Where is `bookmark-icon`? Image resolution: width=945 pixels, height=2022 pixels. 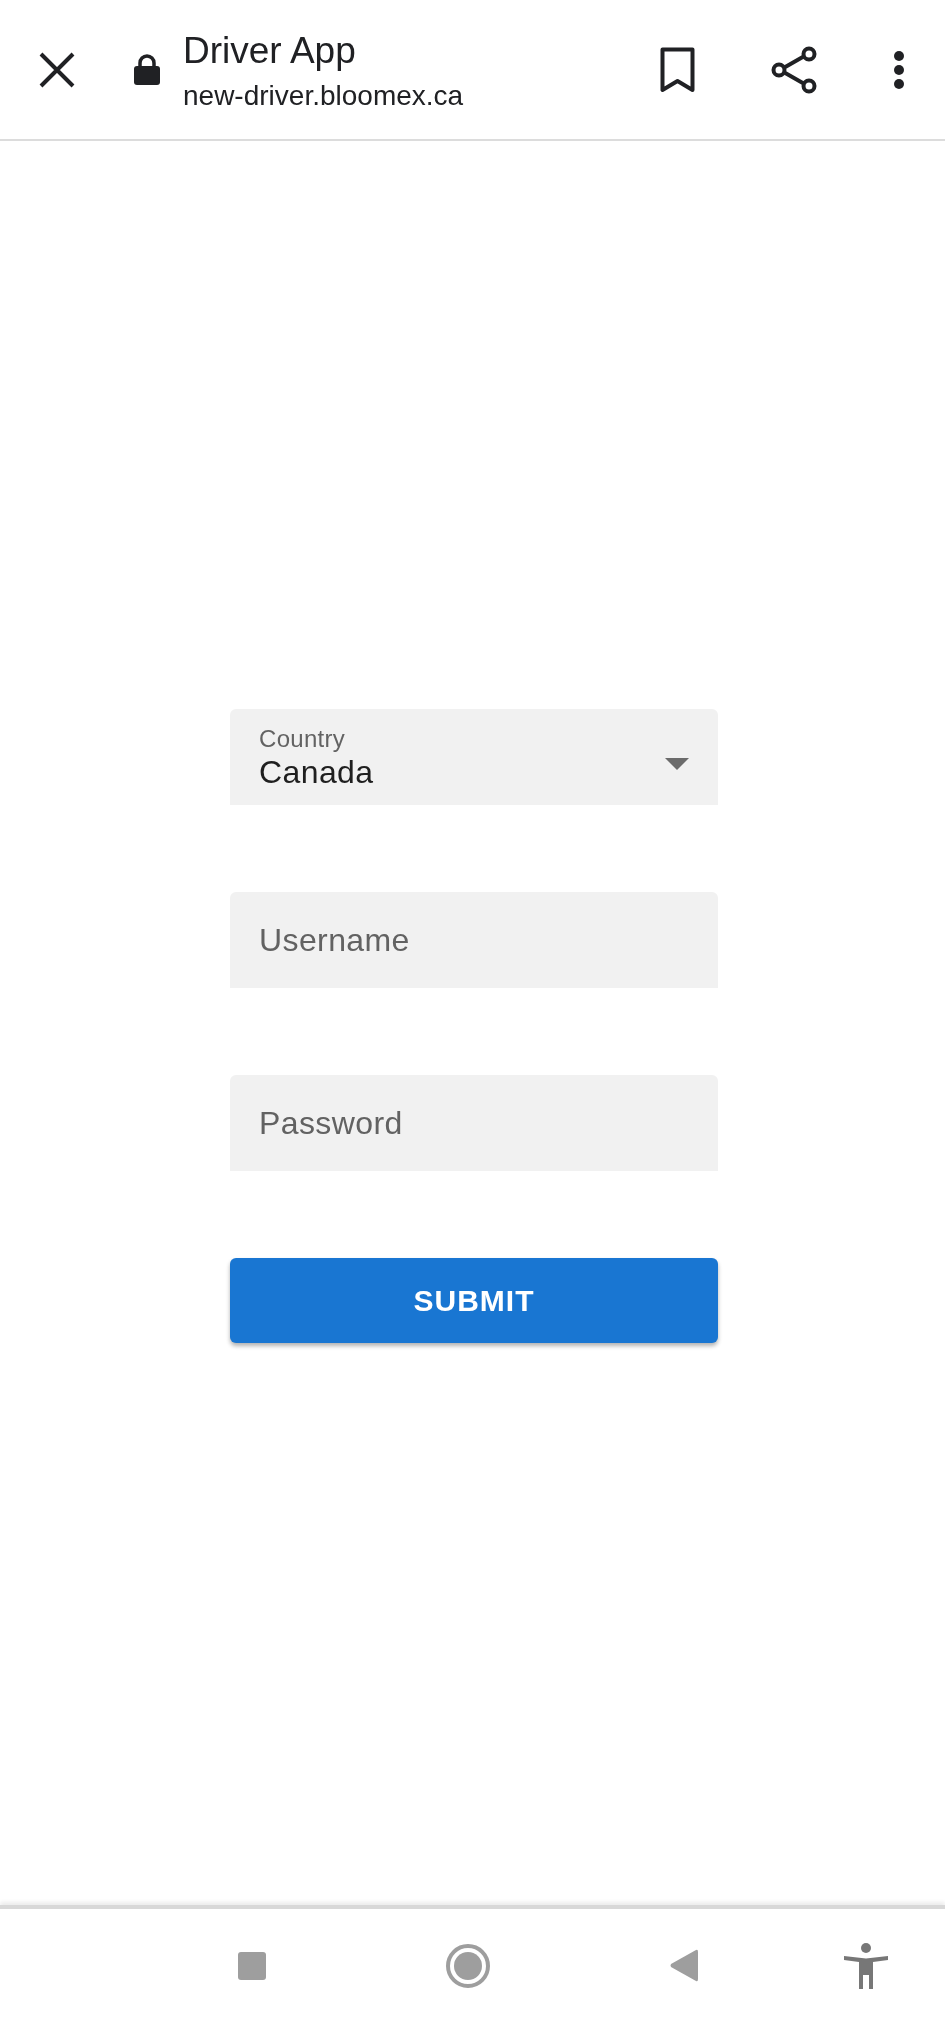
bookmark-icon is located at coordinates (677, 69).